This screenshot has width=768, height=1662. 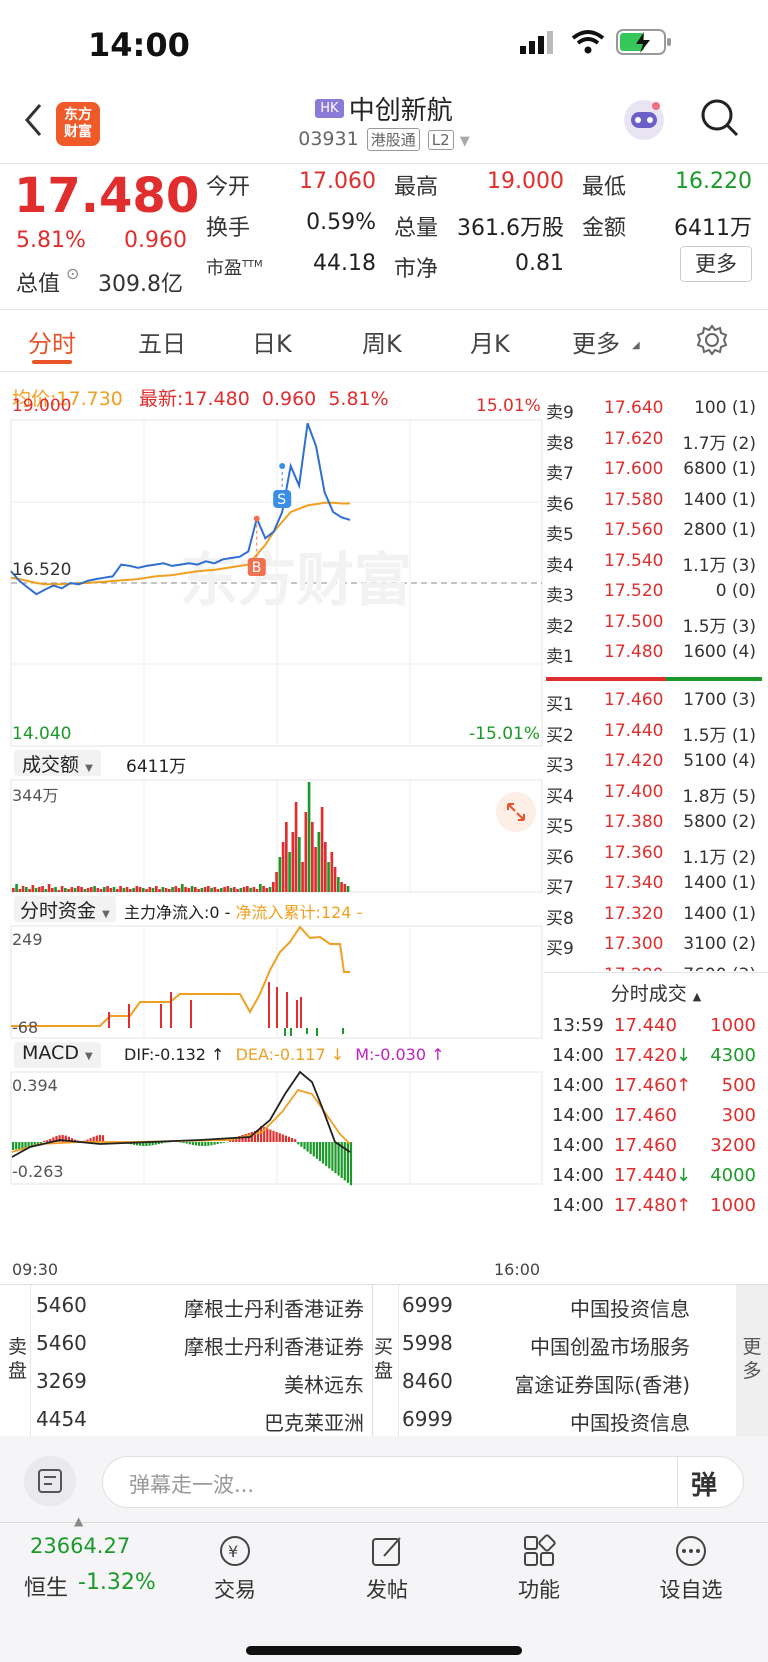 What do you see at coordinates (78, 1521) in the screenshot?
I see `index-collapse-icon: ▲` at bounding box center [78, 1521].